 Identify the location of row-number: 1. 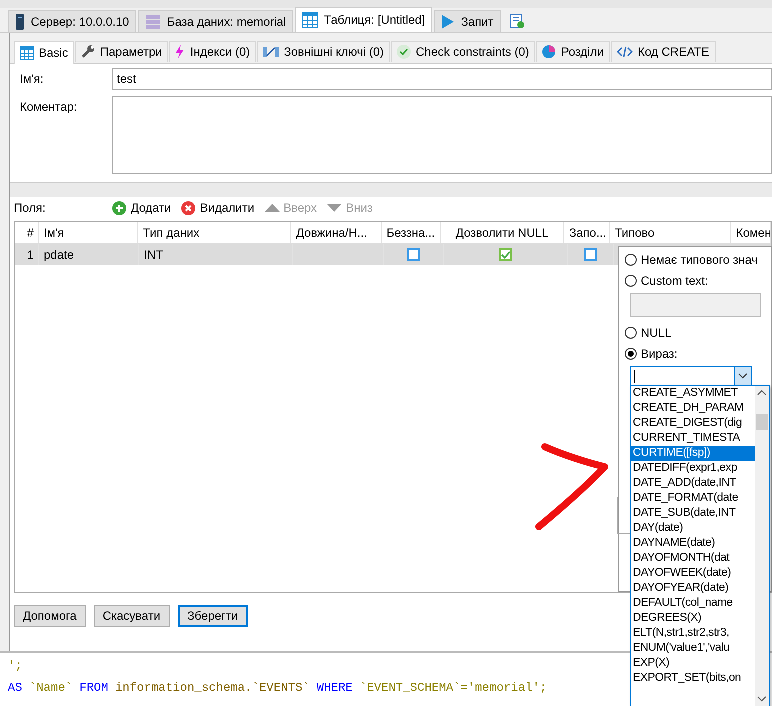
(27, 254).